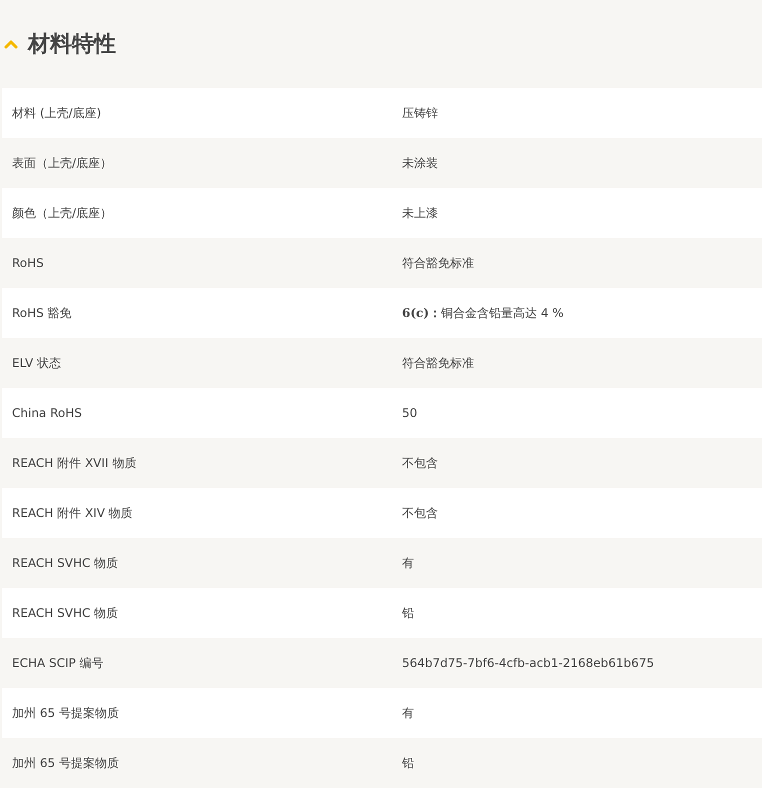 This screenshot has height=788, width=762. What do you see at coordinates (61, 213) in the screenshot?
I see `property-label: 颜色（上壳/底座）` at bounding box center [61, 213].